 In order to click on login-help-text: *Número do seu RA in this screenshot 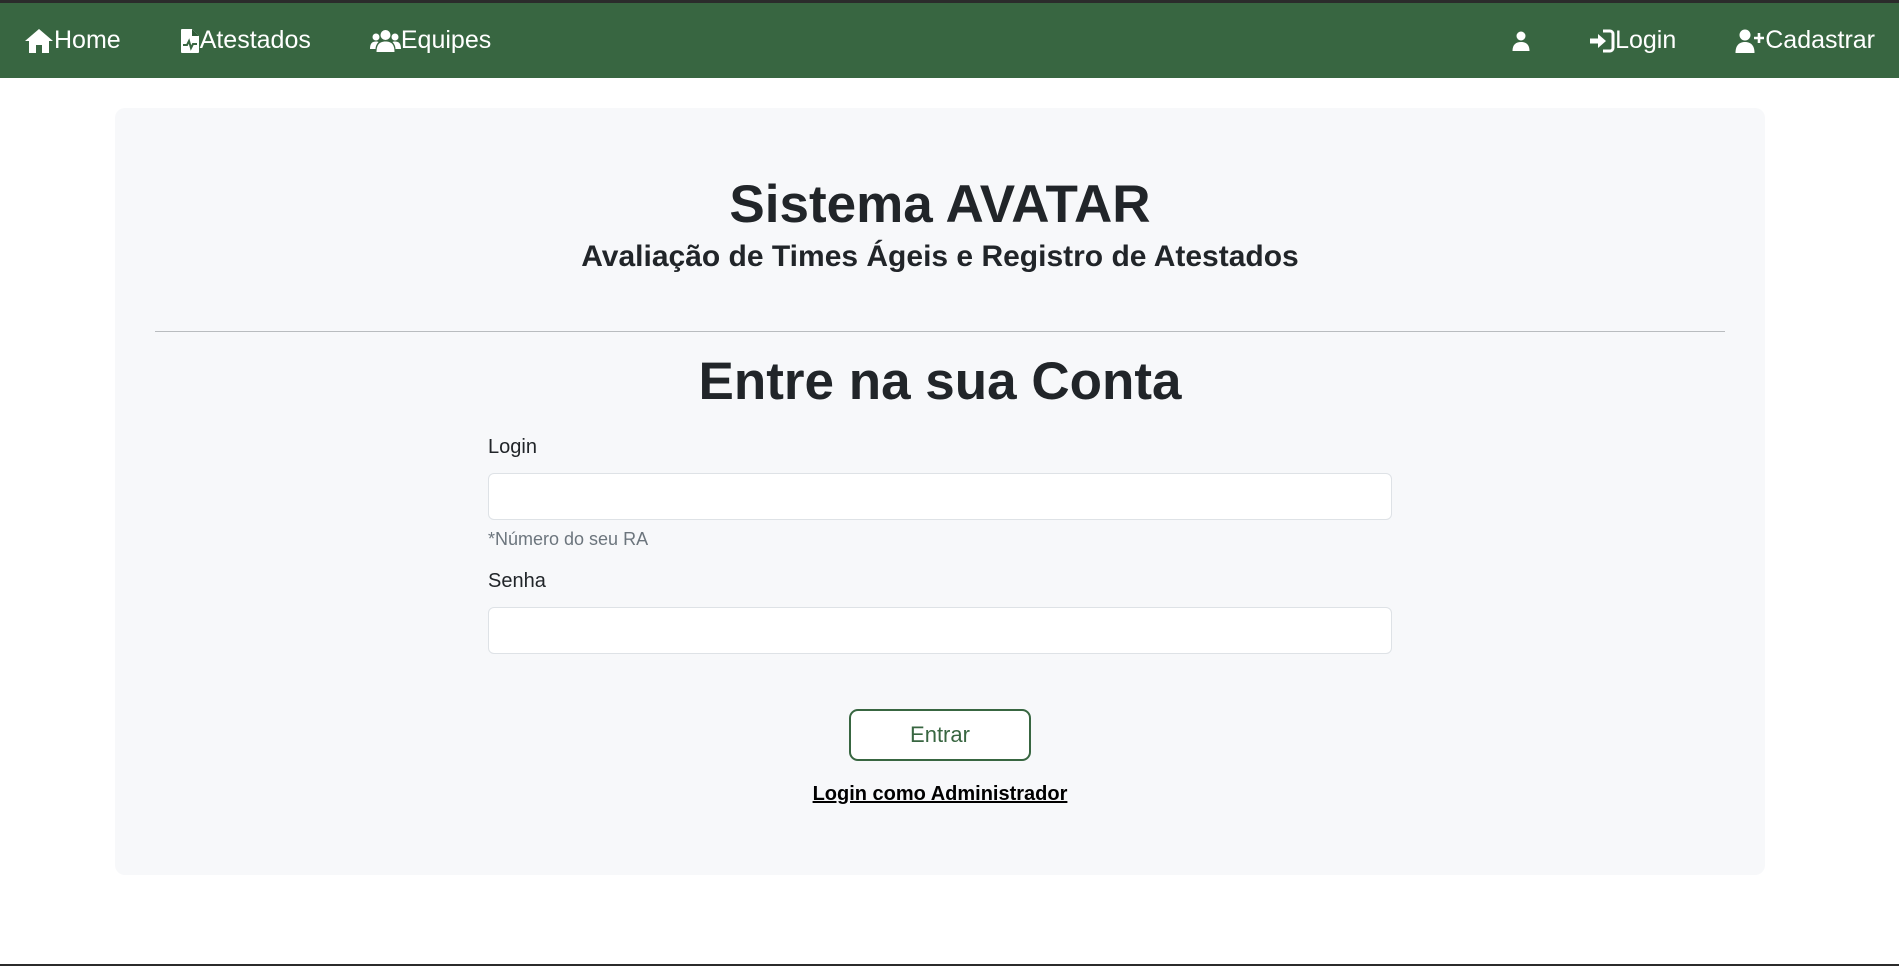, I will do `click(568, 539)`.